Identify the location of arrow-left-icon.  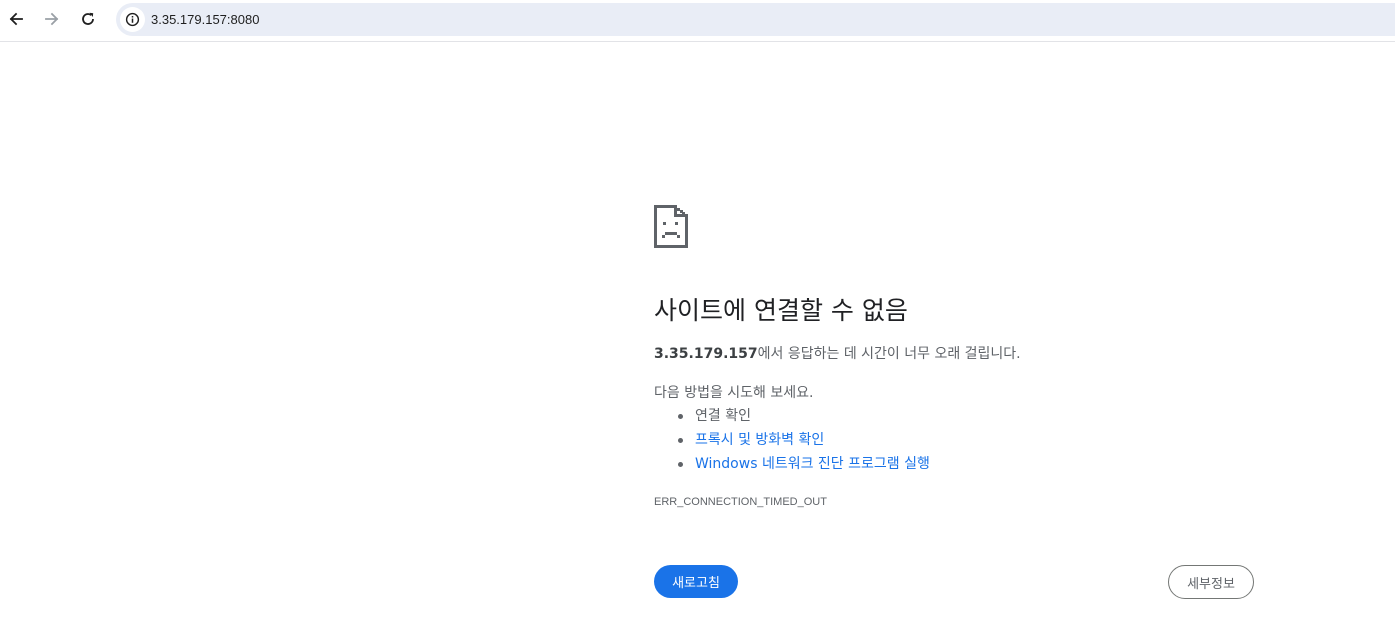
(16, 19).